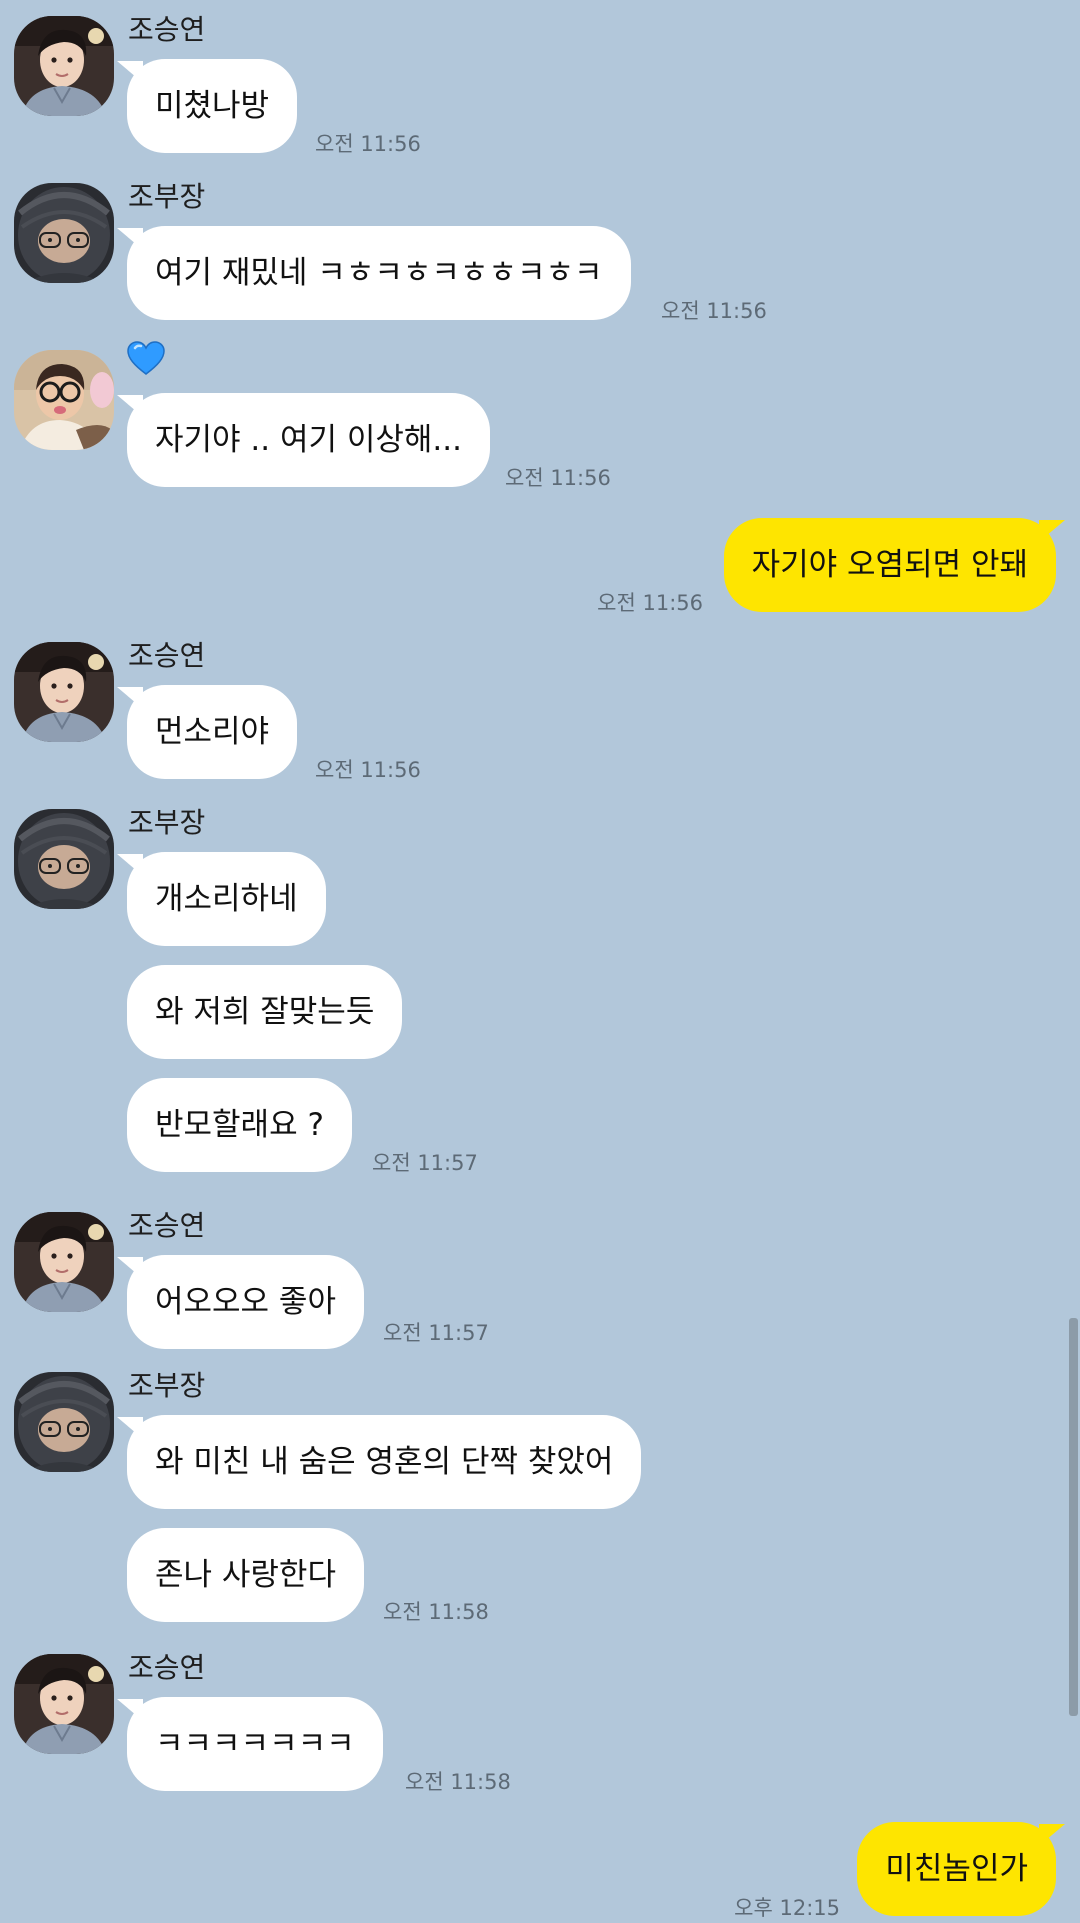  Describe the element at coordinates (889, 565) in the screenshot. I see `message-bubble-outgoing: 자기야 오염되면 안돼` at that location.